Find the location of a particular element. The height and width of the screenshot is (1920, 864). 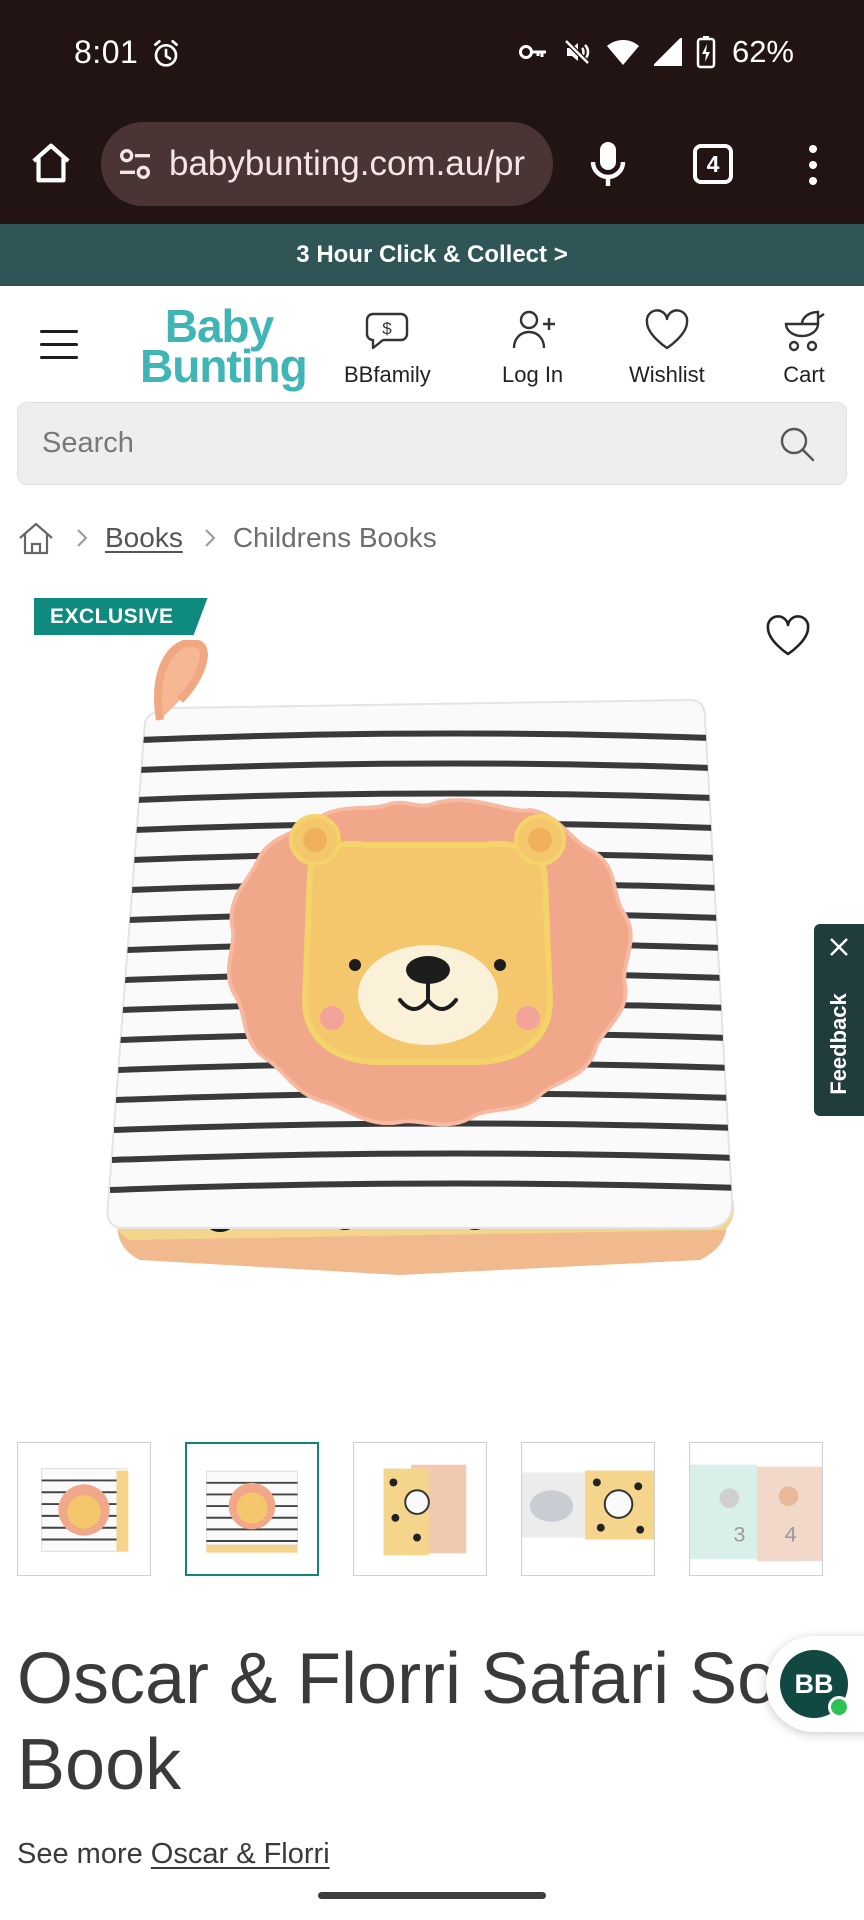

feedback-tab: Feedback is located at coordinates (839, 1020).